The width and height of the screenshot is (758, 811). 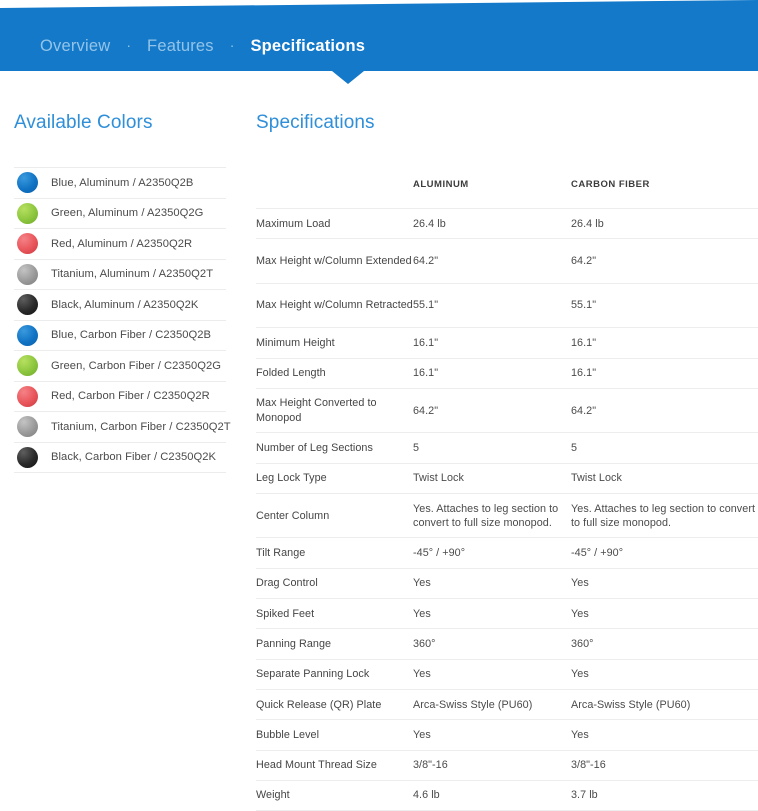 I want to click on table-row: Maximum Load 26.4 lb 26.4 lb, so click(x=507, y=223).